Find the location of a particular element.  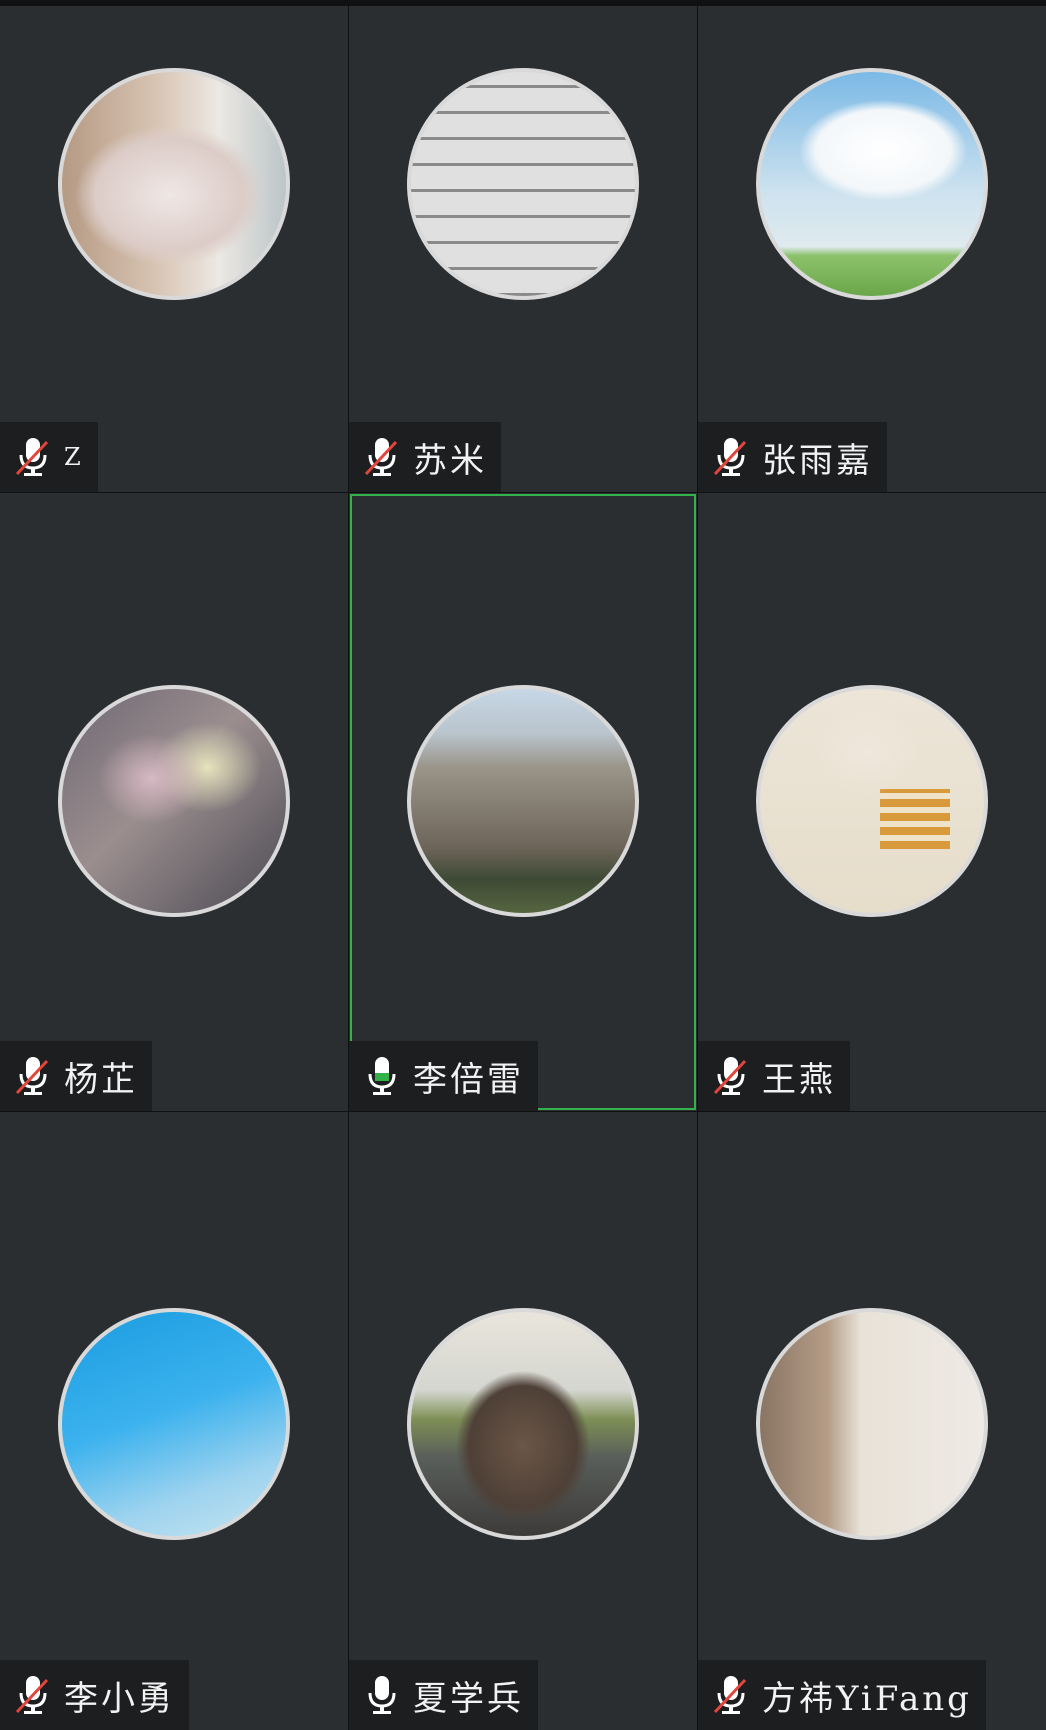

name-tag: 李倍雷 is located at coordinates (443, 1076).